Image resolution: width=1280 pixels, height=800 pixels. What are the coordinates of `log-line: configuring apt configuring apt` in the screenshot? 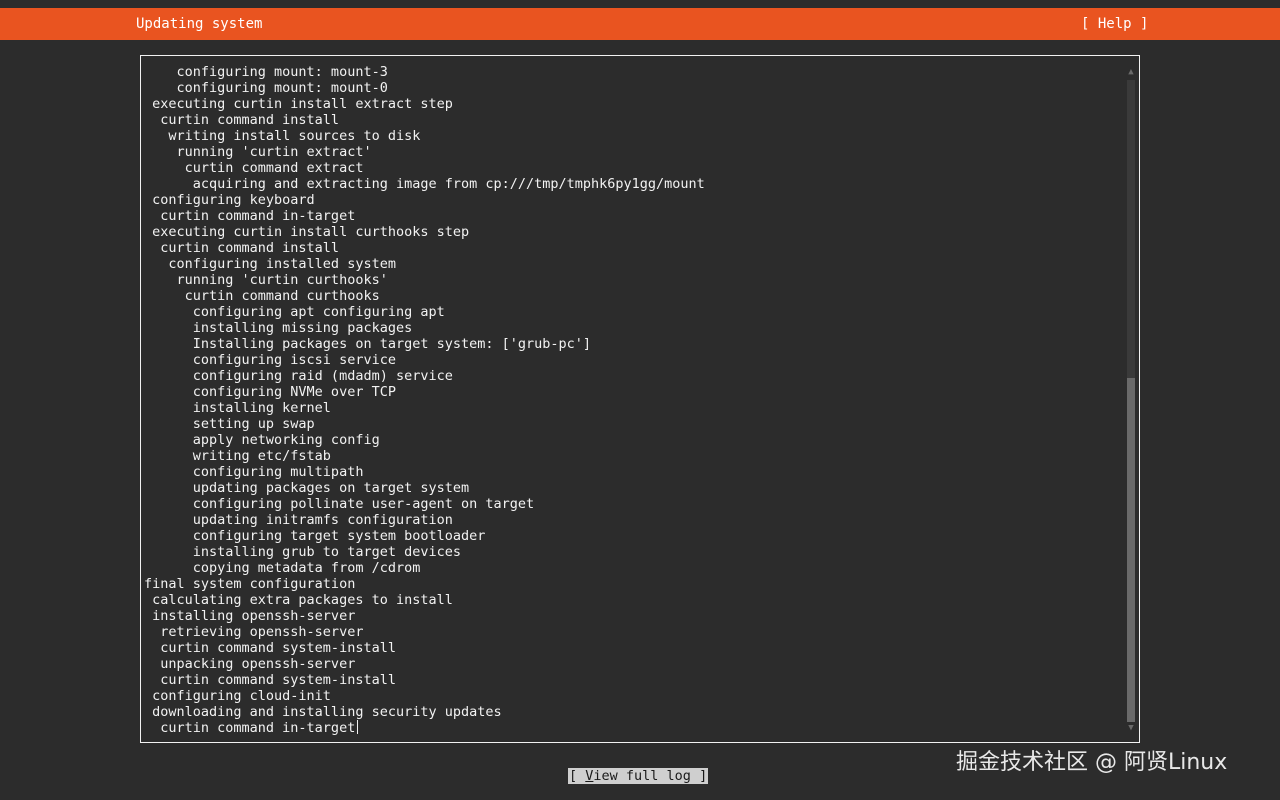 It's located at (294, 312).